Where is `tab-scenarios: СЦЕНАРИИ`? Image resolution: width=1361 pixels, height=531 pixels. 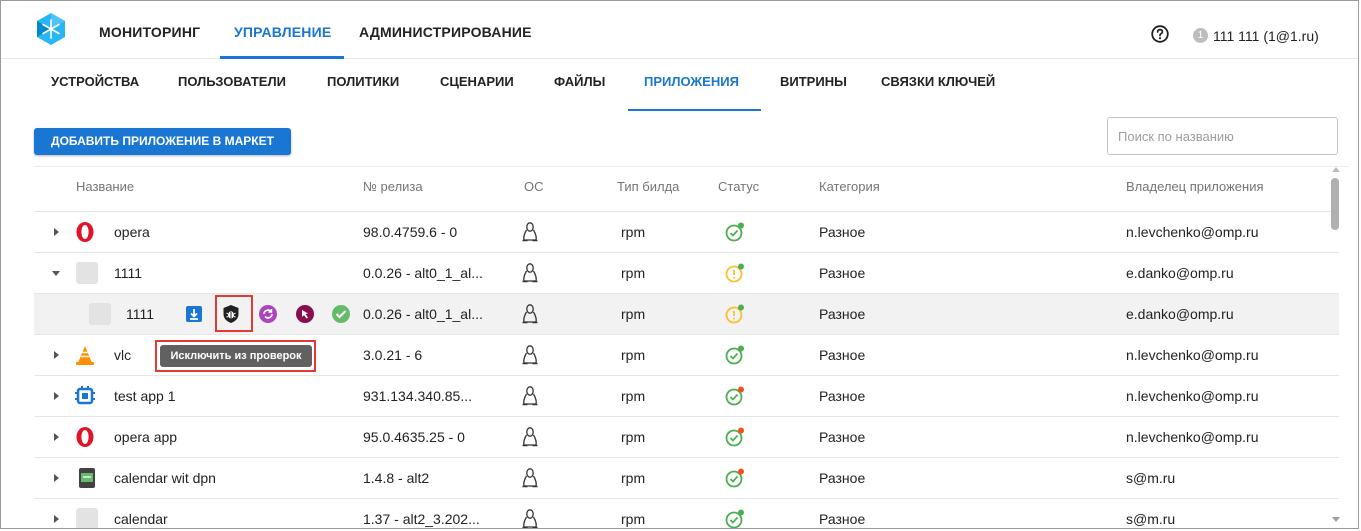 tab-scenarios: СЦЕНАРИИ is located at coordinates (477, 81).